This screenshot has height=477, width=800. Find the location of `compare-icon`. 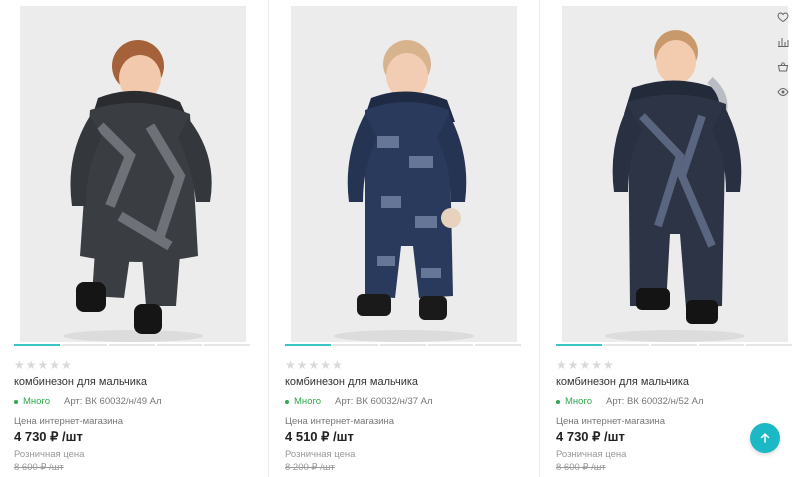

compare-icon is located at coordinates (783, 42).